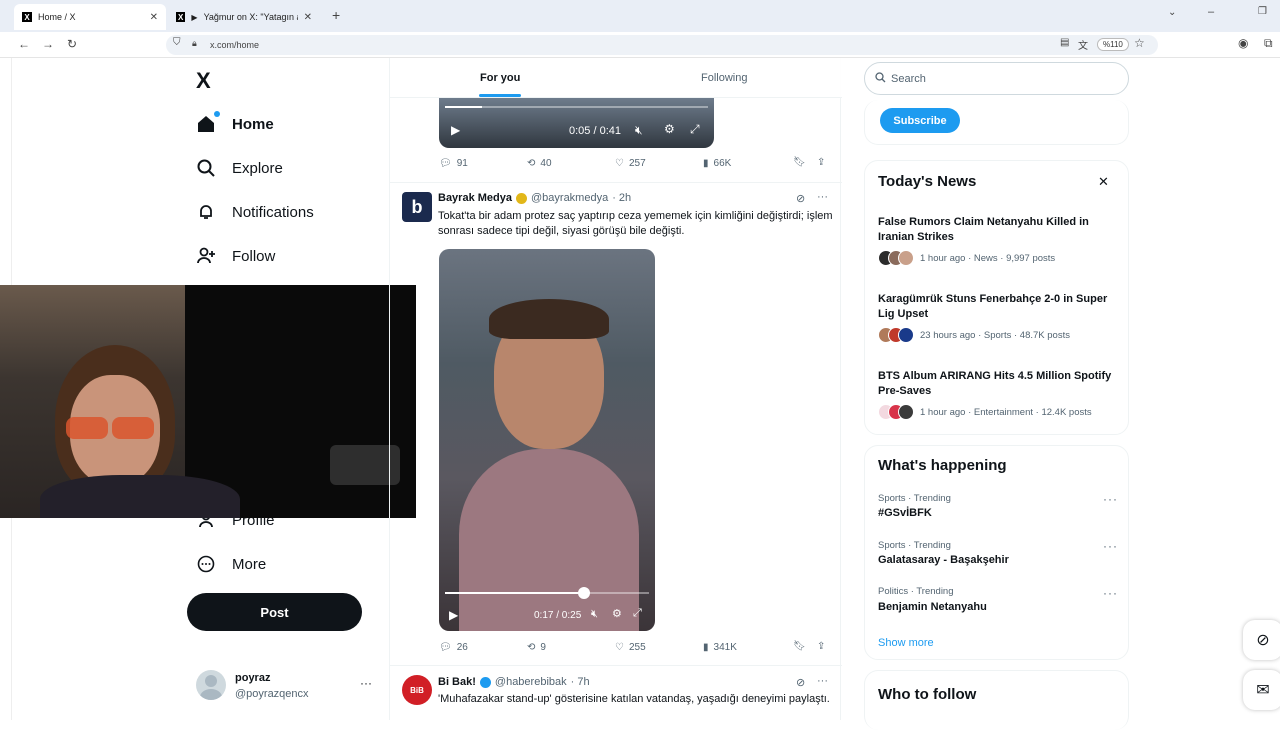 The image size is (1280, 730). What do you see at coordinates (208, 122) in the screenshot?
I see `home-icon` at bounding box center [208, 122].